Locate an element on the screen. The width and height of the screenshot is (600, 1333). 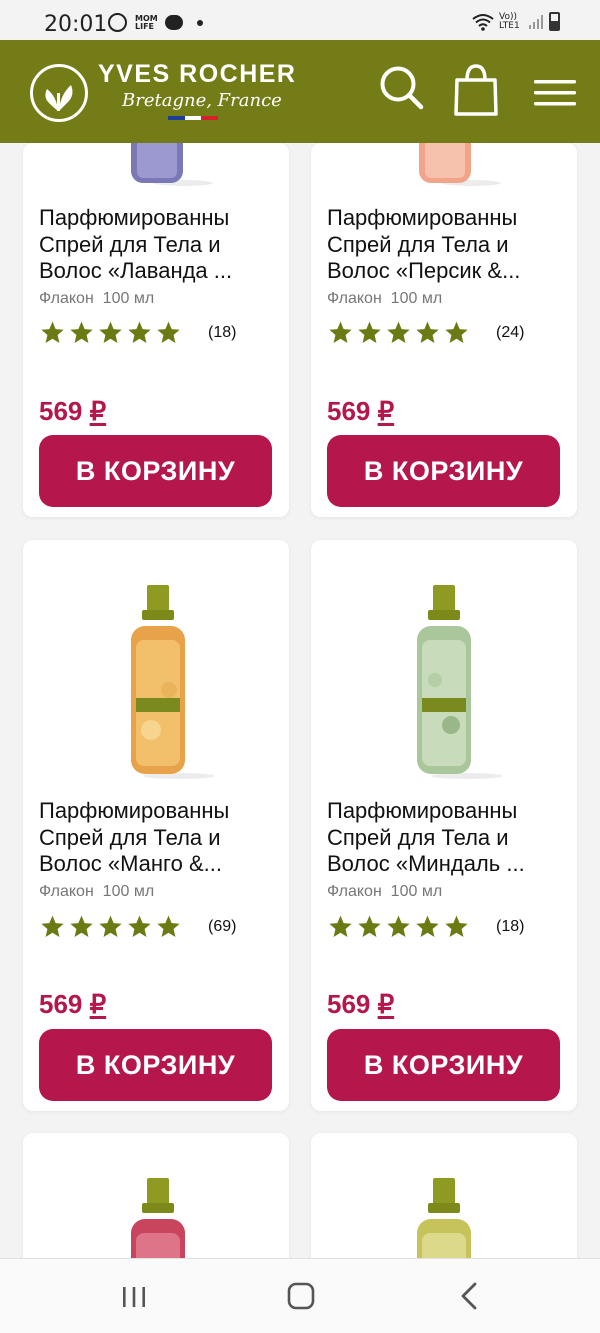
home-button is located at coordinates (301, 1296).